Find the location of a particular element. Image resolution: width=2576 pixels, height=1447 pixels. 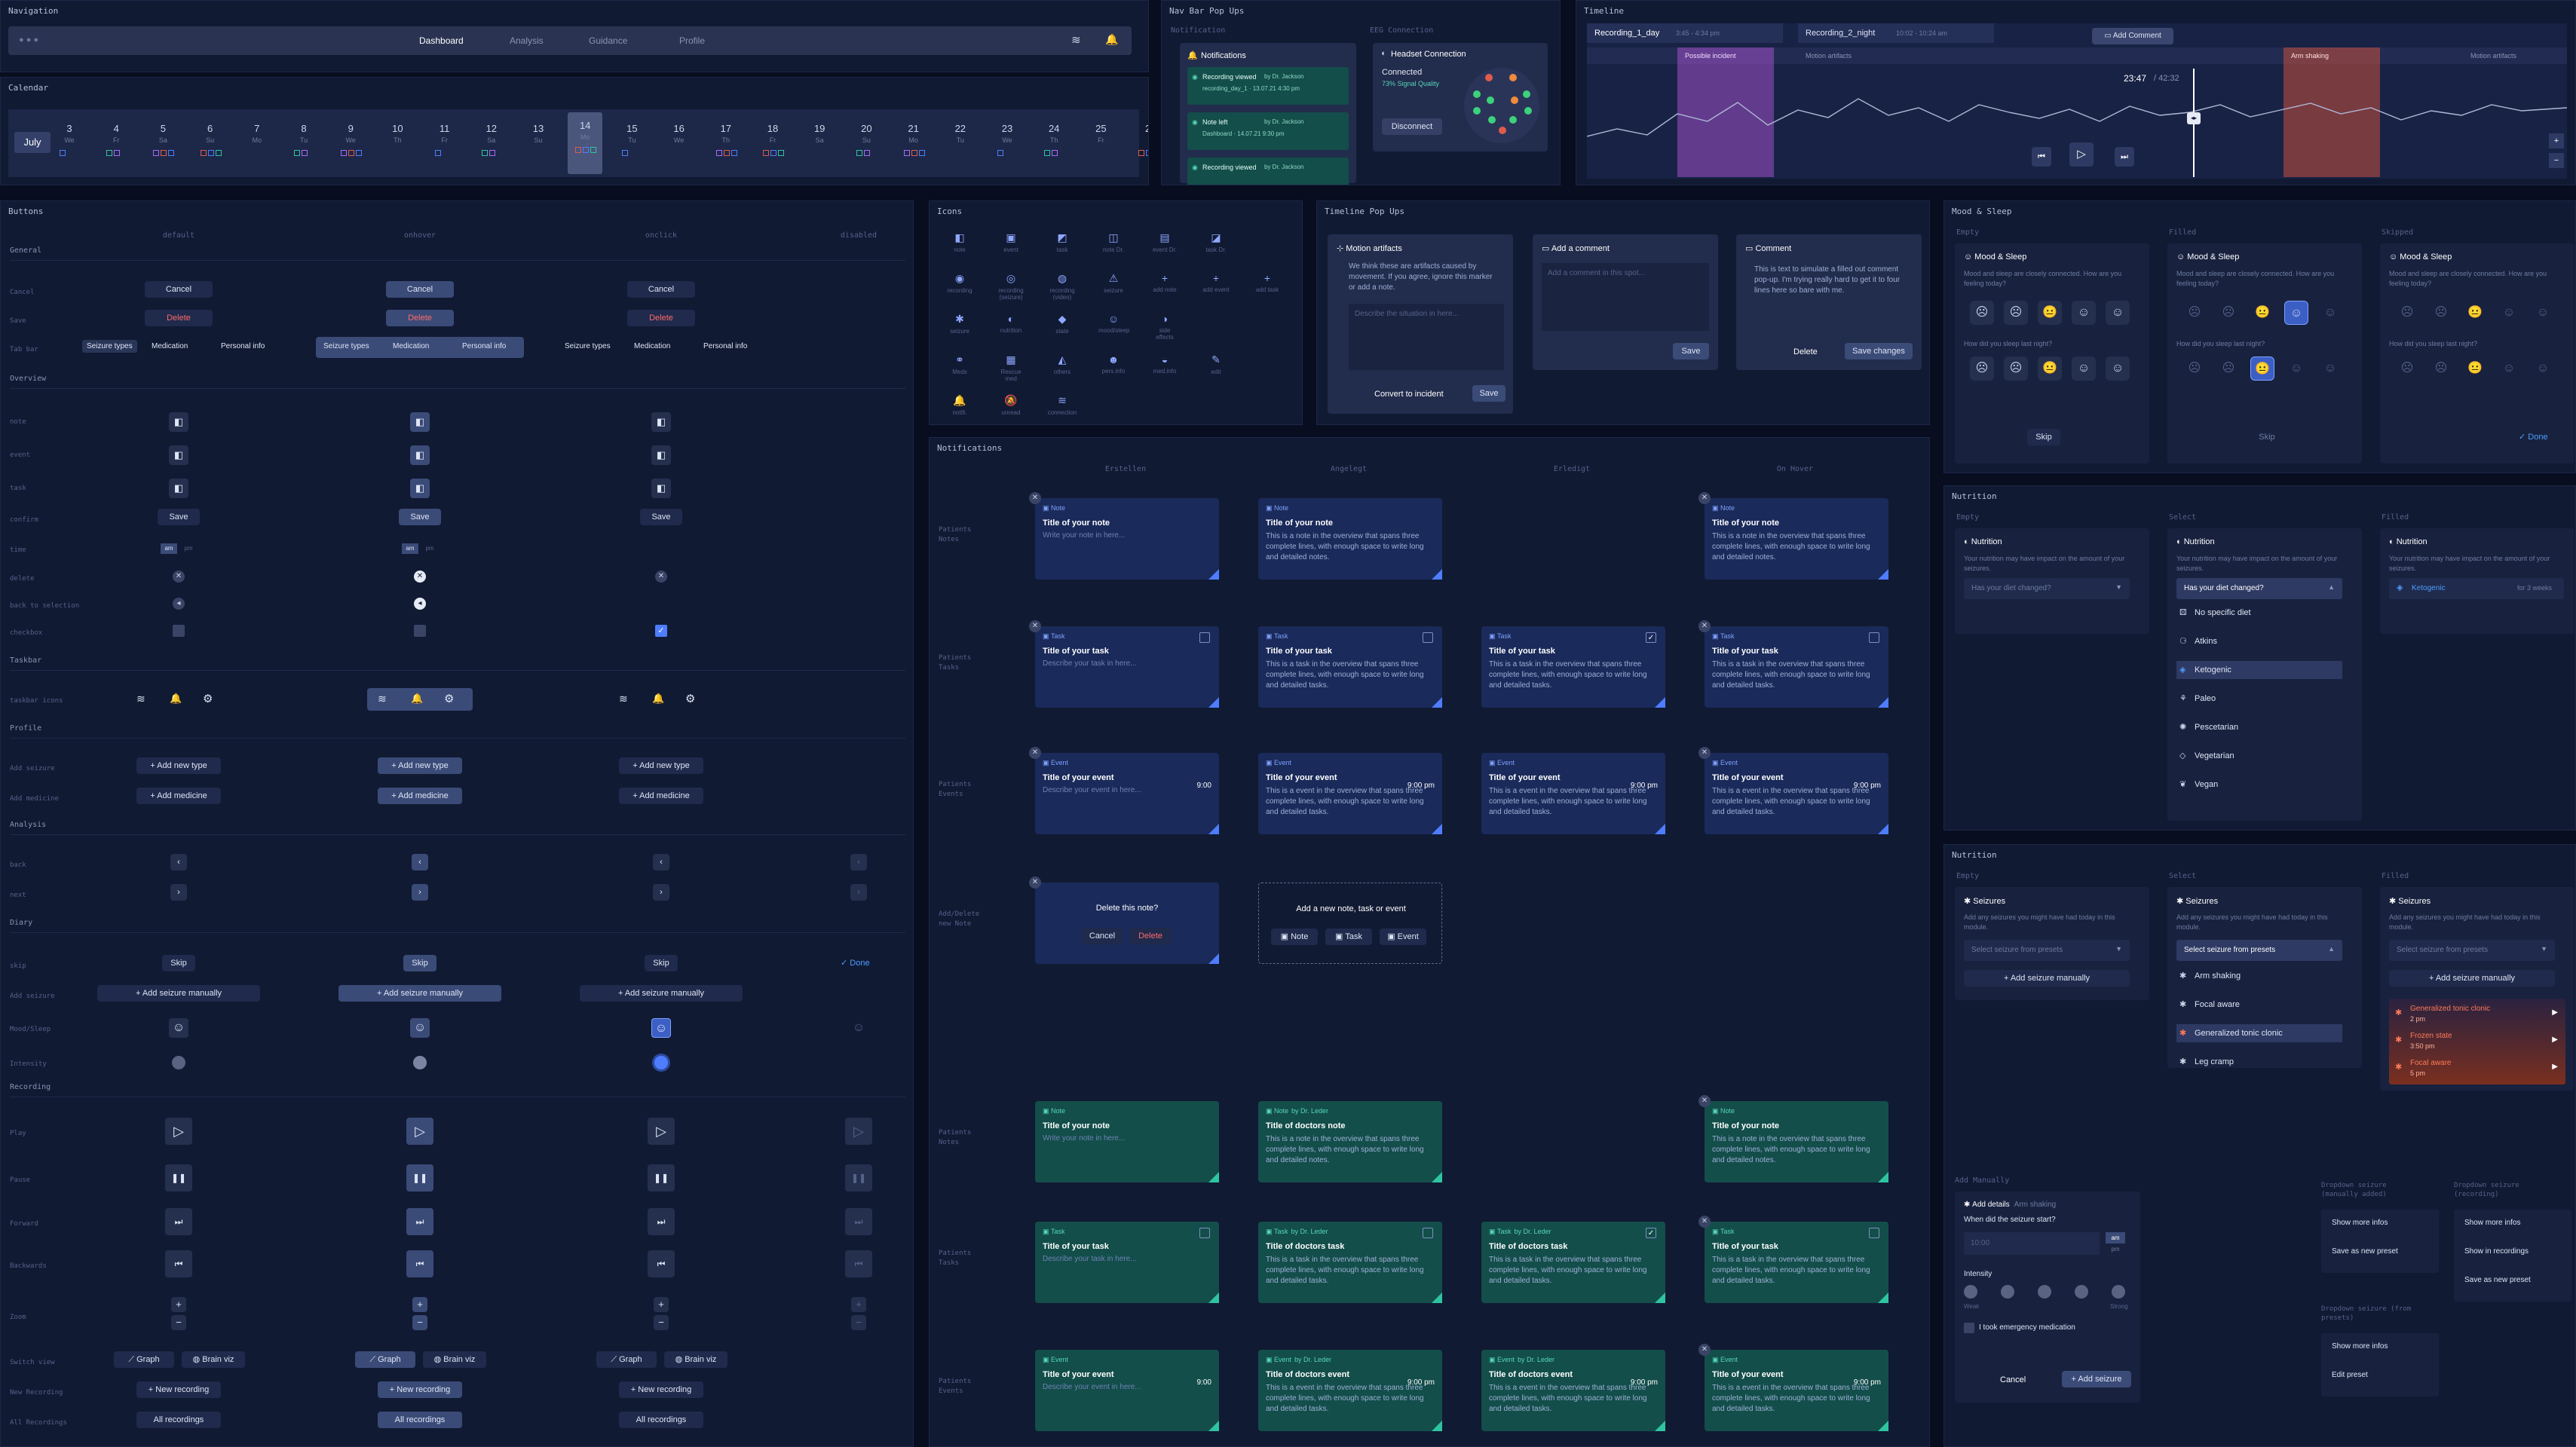

task-icon: ◧ is located at coordinates (178, 489).